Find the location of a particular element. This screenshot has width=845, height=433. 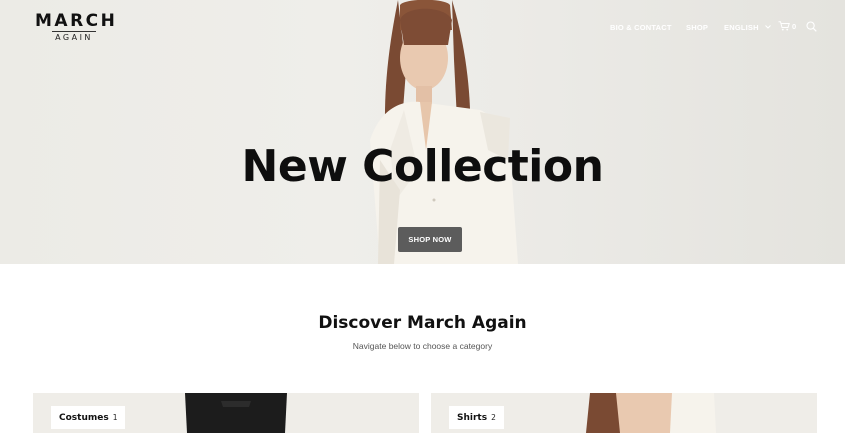

logo-main-text: MARCH is located at coordinates (76, 21).